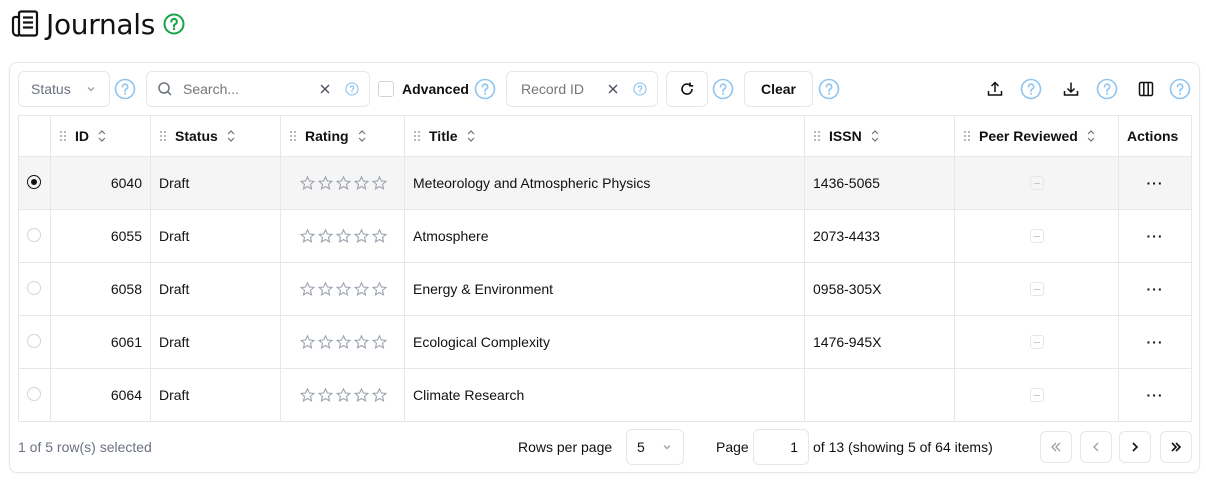 Image resolution: width=1206 pixels, height=482 pixels. Describe the element at coordinates (605, 395) in the screenshot. I see `table-row: 6064 Draft Climate Research ···` at that location.